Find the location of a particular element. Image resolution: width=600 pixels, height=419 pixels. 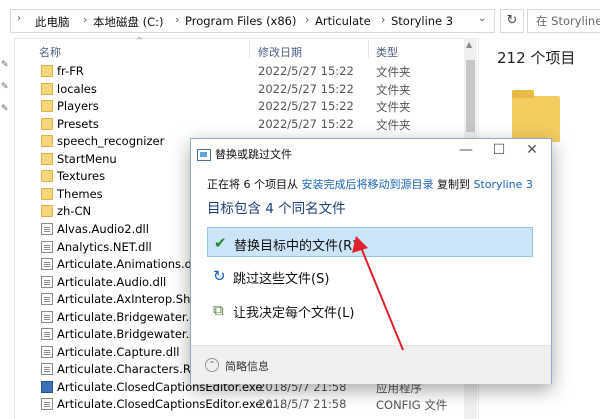

skip-arrow-icon: ↻ is located at coordinates (219, 276).